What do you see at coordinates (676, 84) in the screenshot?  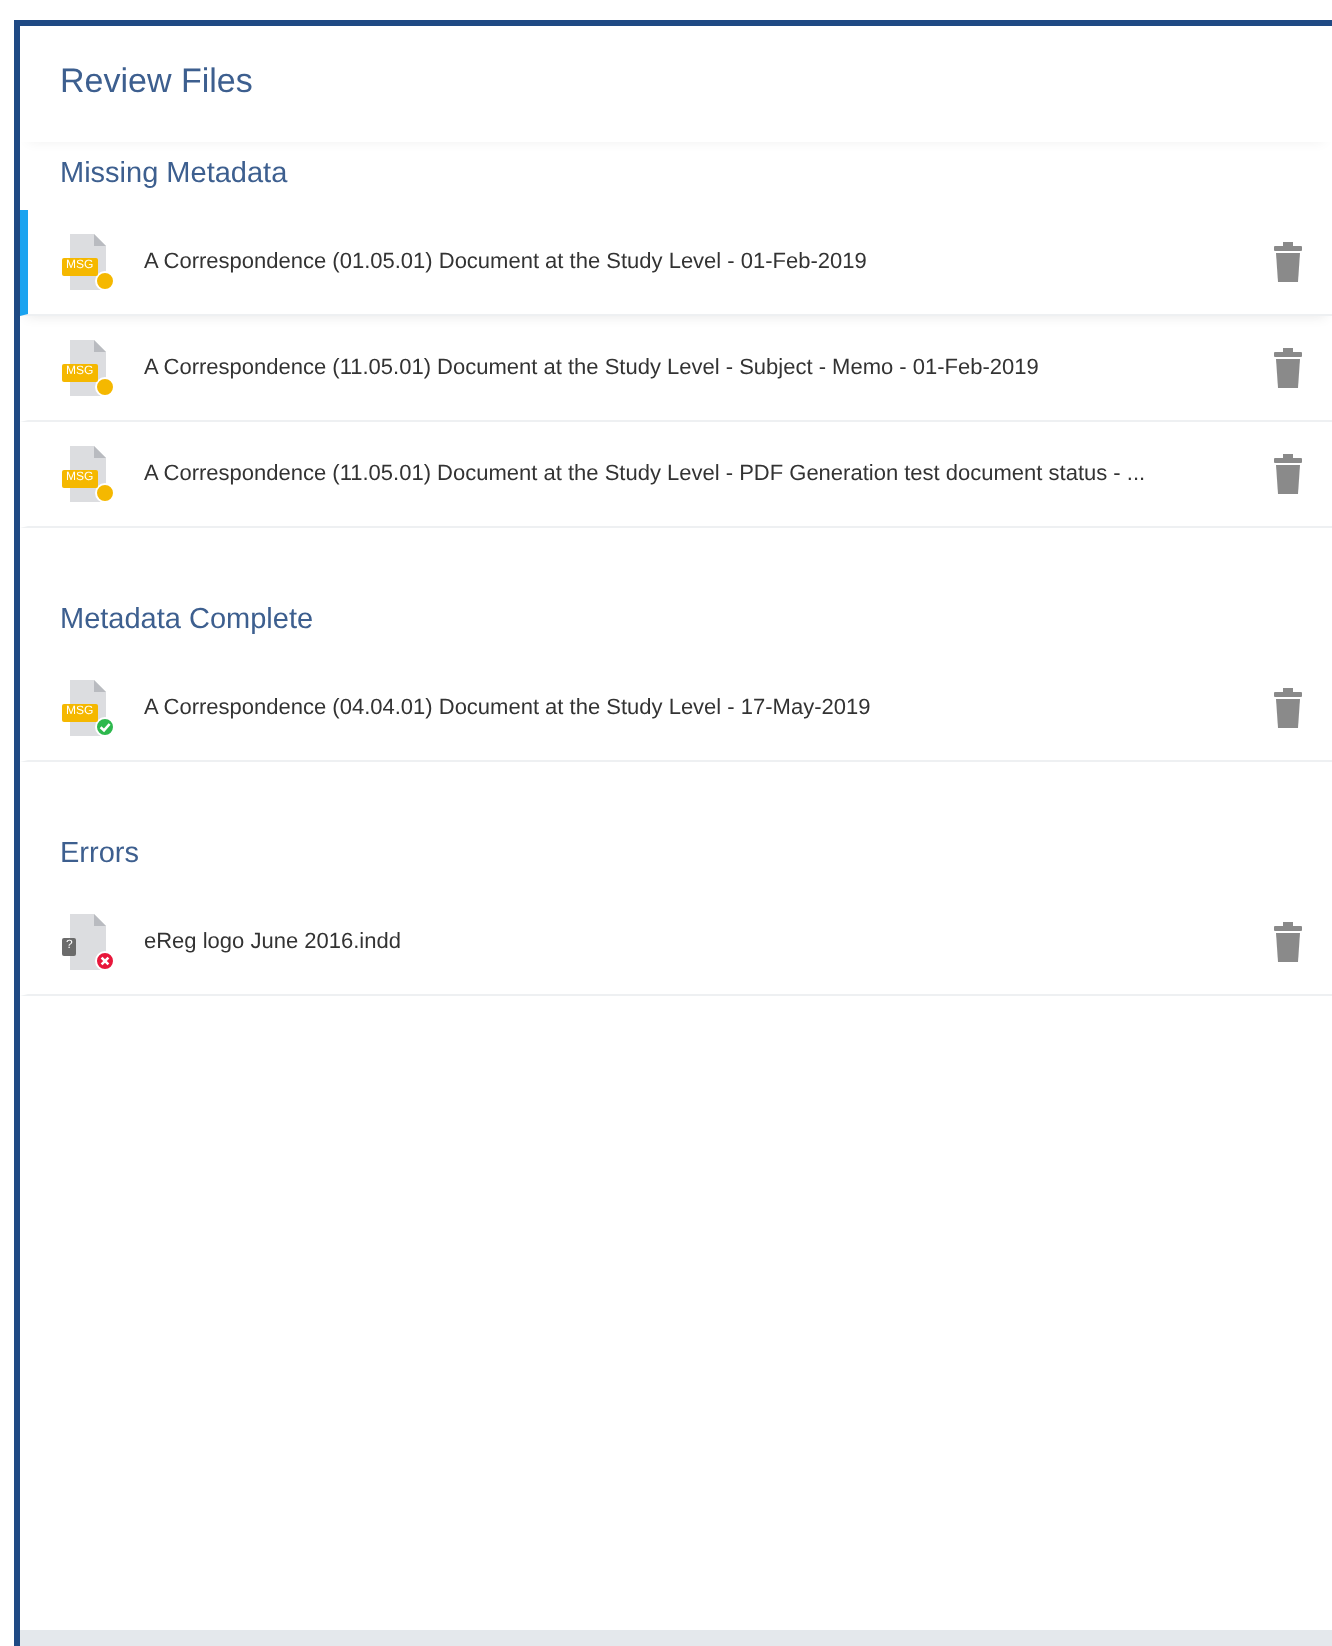 I see `panel-title: Review Files` at bounding box center [676, 84].